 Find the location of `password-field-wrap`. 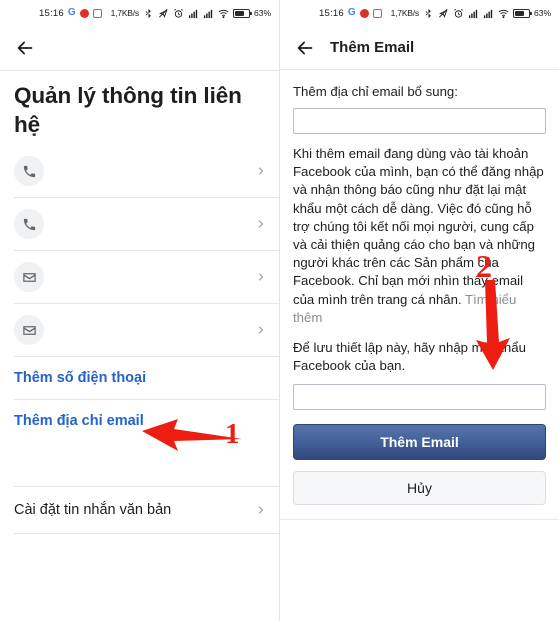

password-field-wrap is located at coordinates (419, 397).